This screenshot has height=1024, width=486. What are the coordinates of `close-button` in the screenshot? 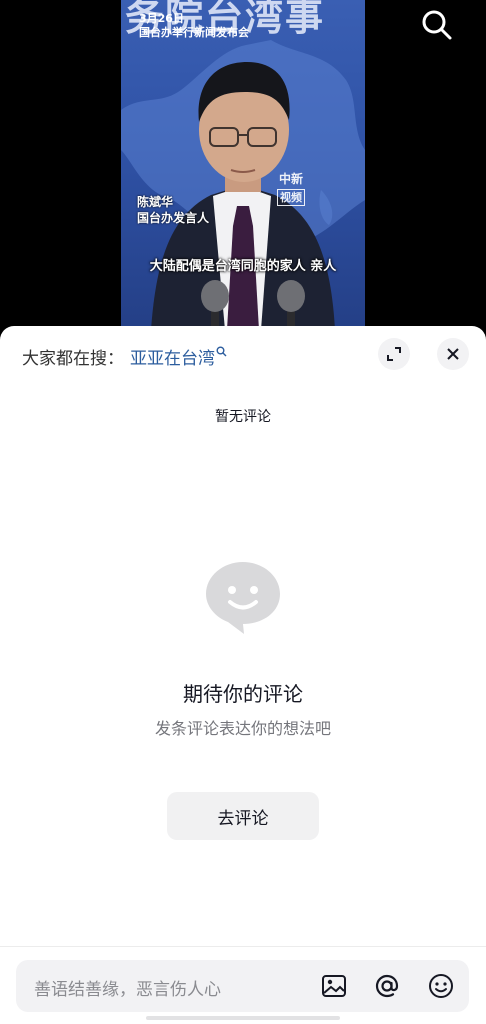 It's located at (453, 354).